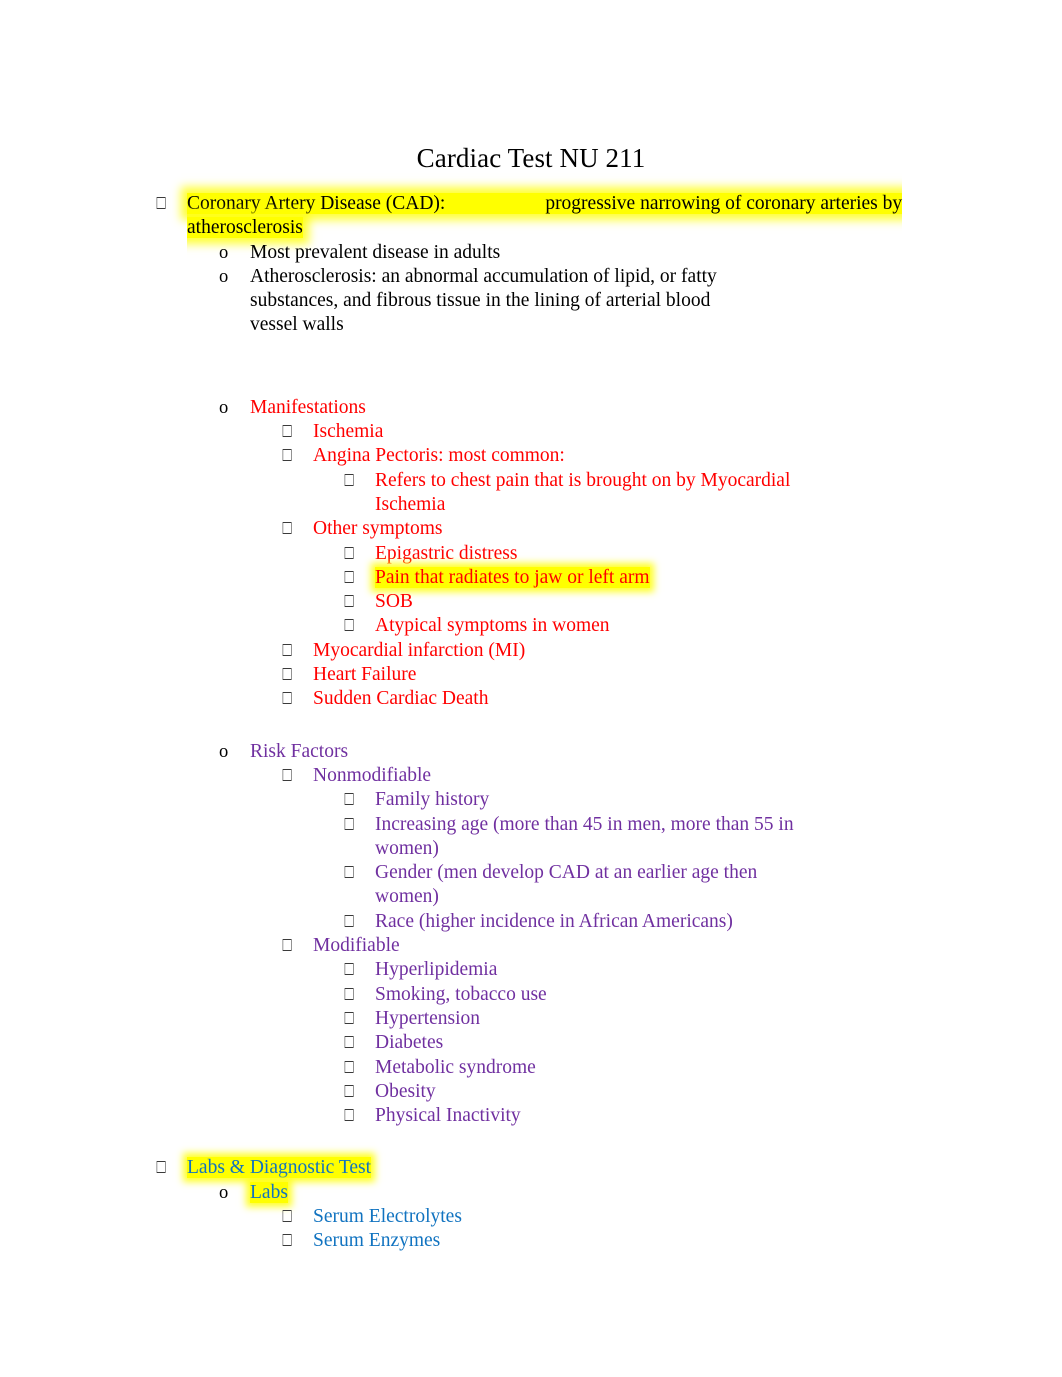 This screenshot has height=1377, width=1062. I want to click on modifiable-5-text: Obesity, so click(405, 1091).